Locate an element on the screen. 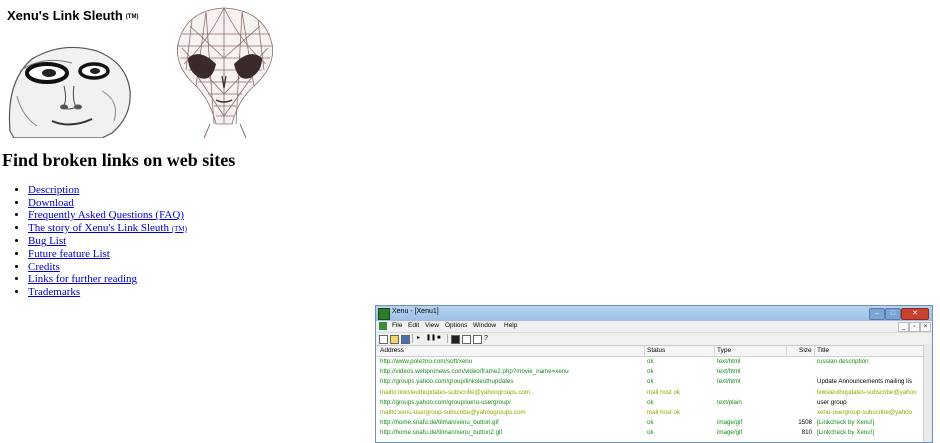  list-item: Frequently Asked Questions (FAQ) is located at coordinates (107, 215).